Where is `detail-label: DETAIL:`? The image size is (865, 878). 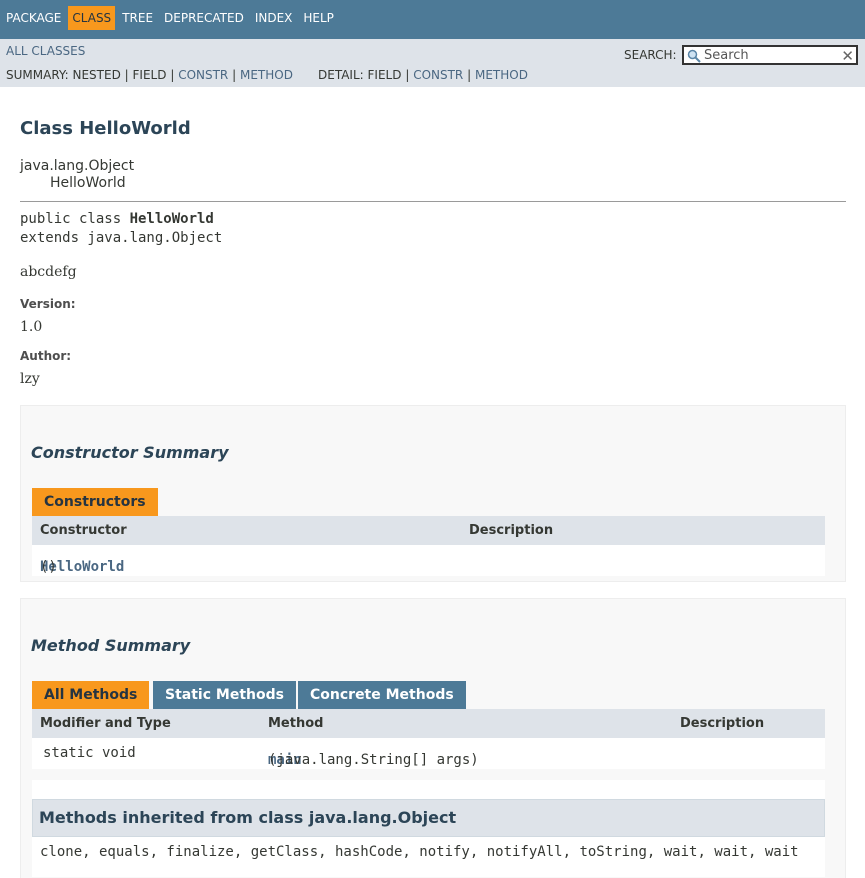
detail-label: DETAIL: is located at coordinates (341, 75).